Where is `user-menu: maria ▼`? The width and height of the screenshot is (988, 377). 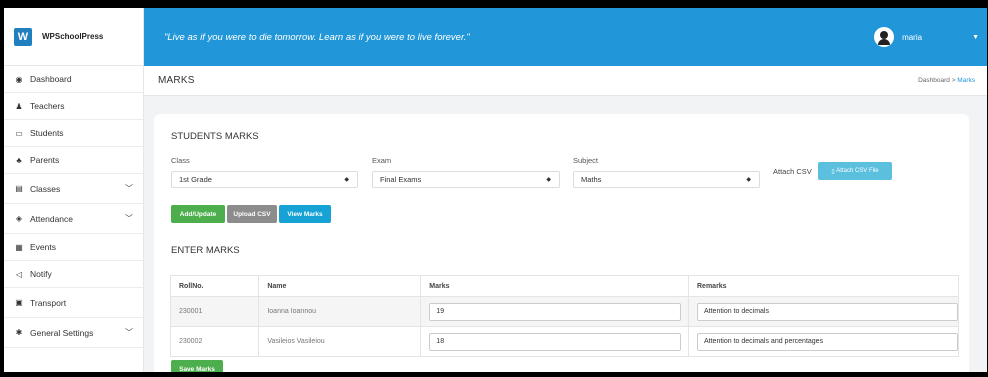
user-menu: maria ▼ is located at coordinates (926, 37).